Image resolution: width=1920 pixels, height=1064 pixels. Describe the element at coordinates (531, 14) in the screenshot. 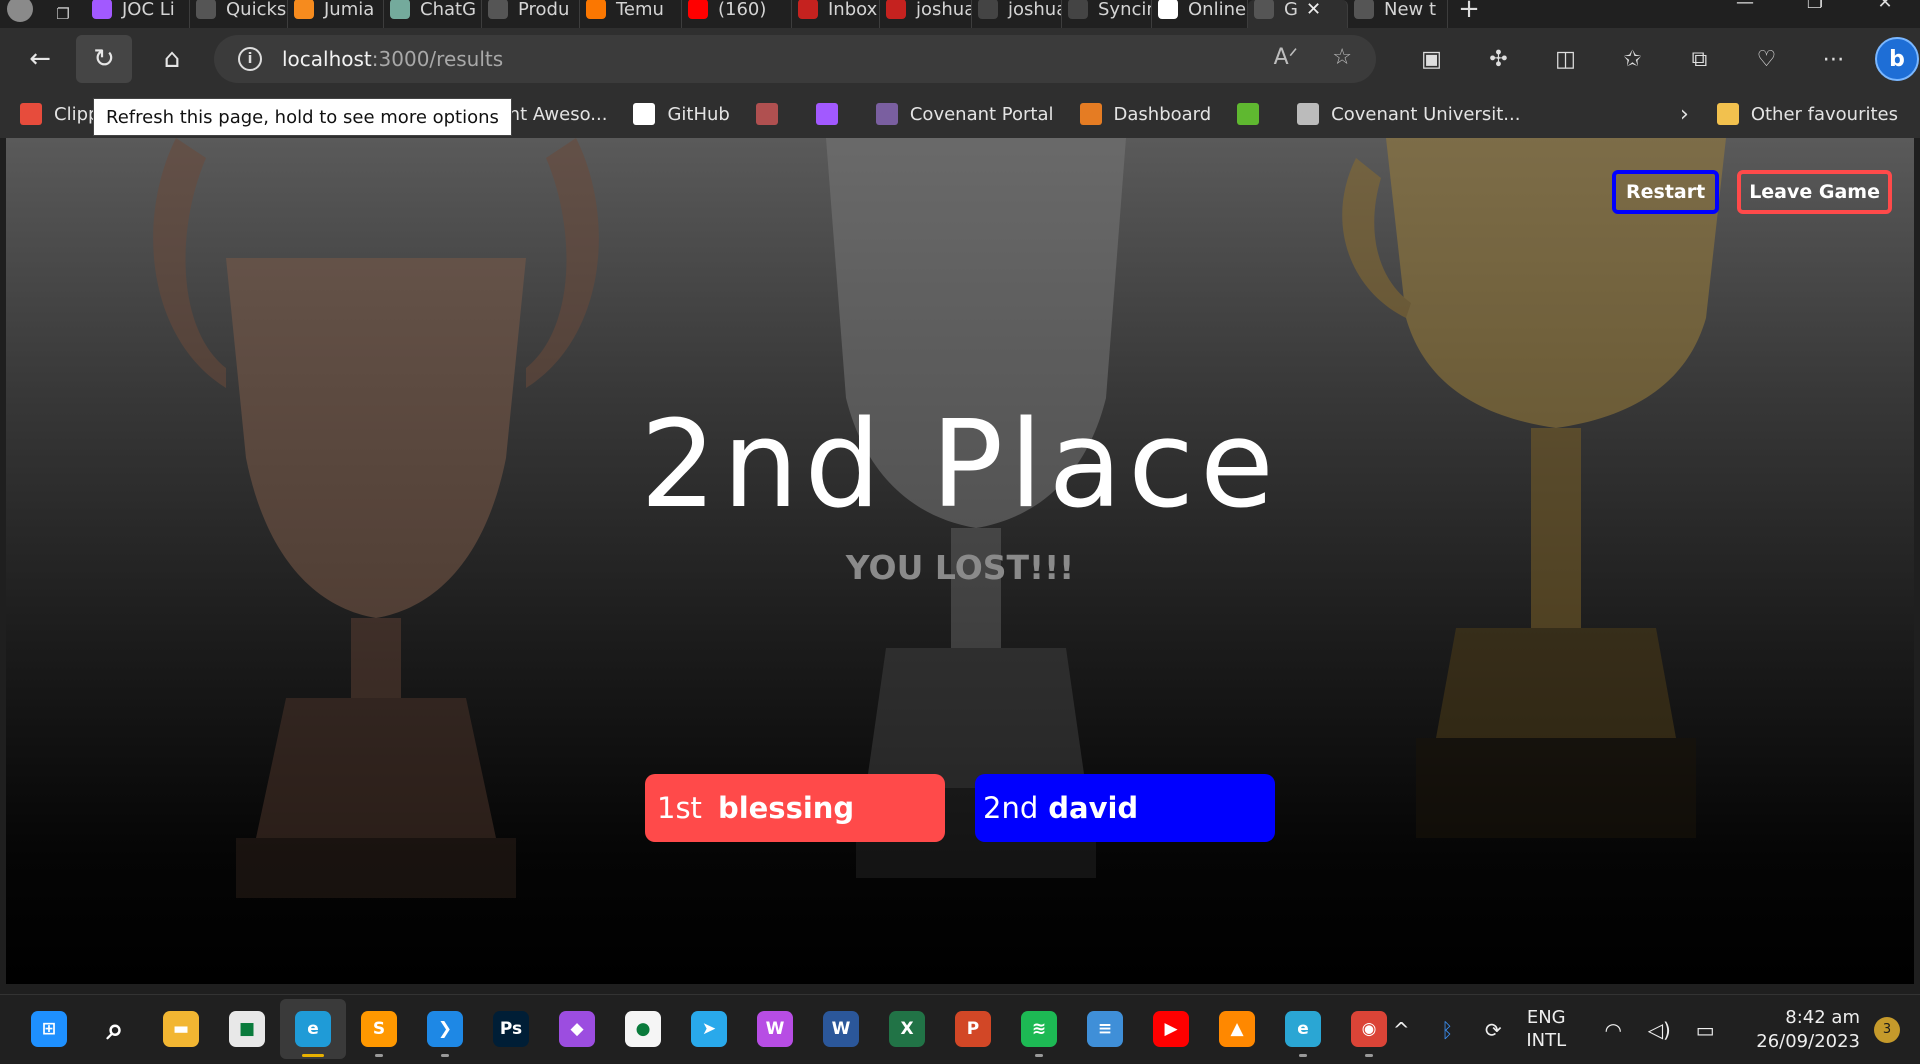

I see `browser-tab: Produ` at that location.